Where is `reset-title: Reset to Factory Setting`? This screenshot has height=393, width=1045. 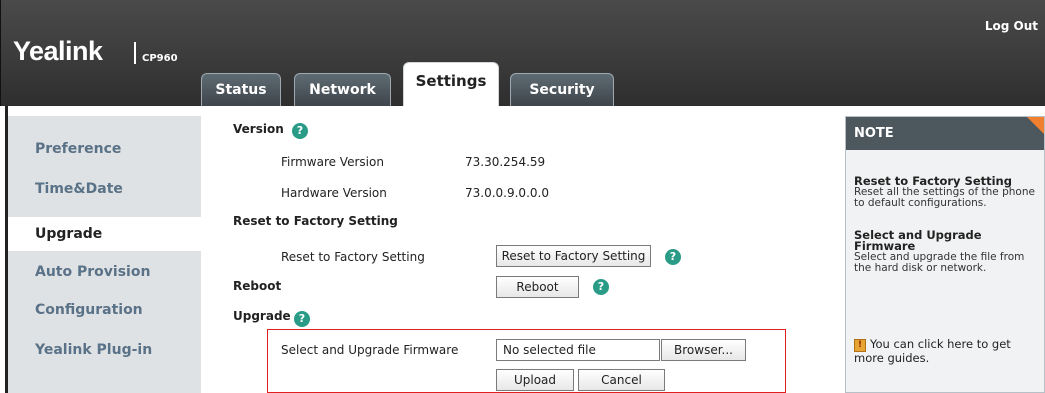 reset-title: Reset to Factory Setting is located at coordinates (315, 221).